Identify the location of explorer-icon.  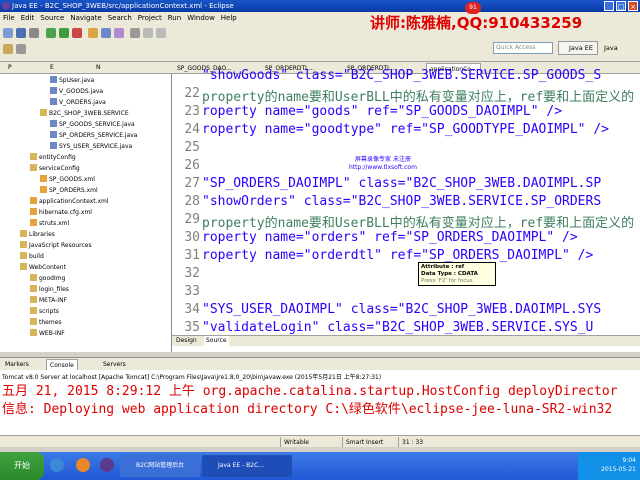
(57, 465).